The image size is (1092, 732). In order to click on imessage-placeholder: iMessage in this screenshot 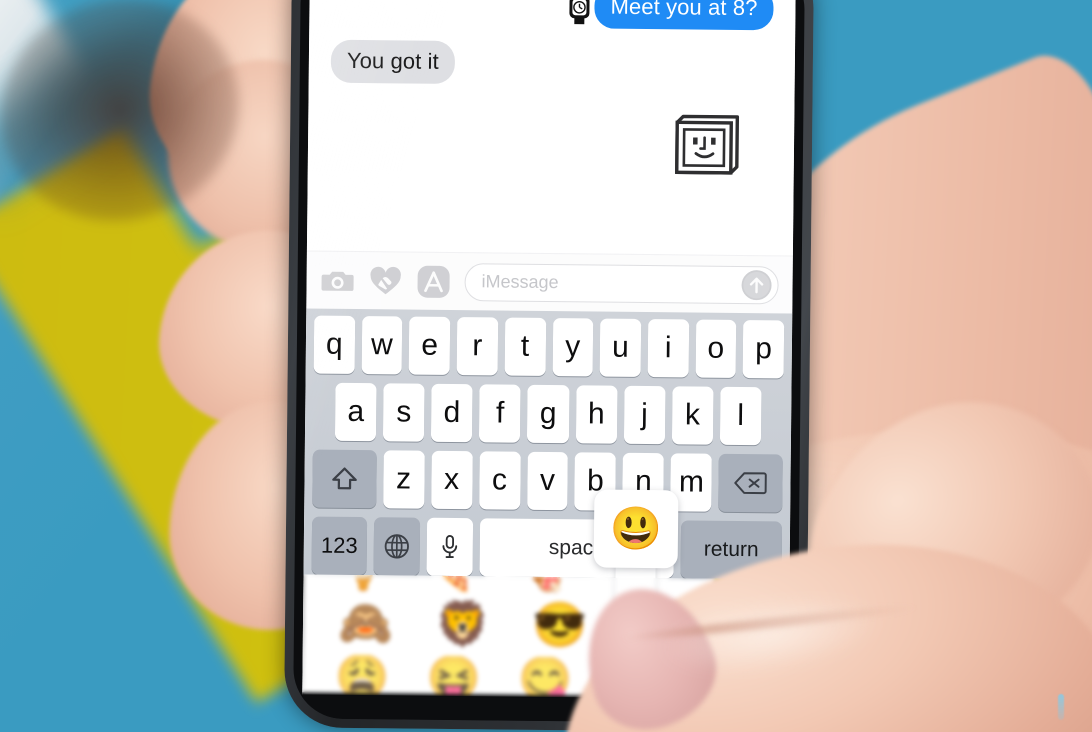, I will do `click(520, 282)`.